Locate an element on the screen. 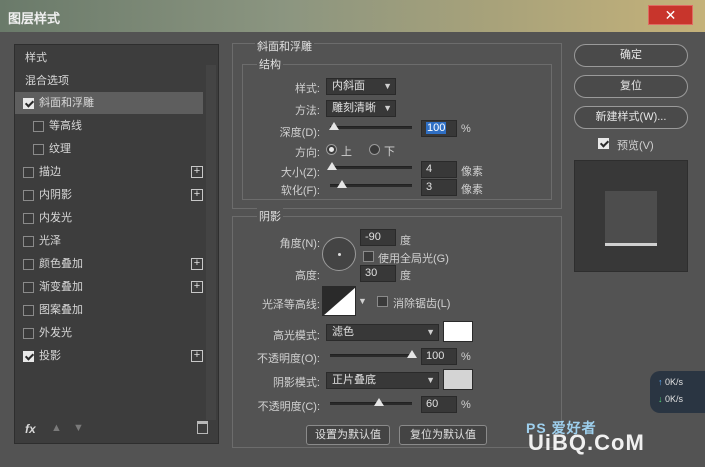 The height and width of the screenshot is (467, 705). add-color-overlay-icon: + is located at coordinates (197, 264).